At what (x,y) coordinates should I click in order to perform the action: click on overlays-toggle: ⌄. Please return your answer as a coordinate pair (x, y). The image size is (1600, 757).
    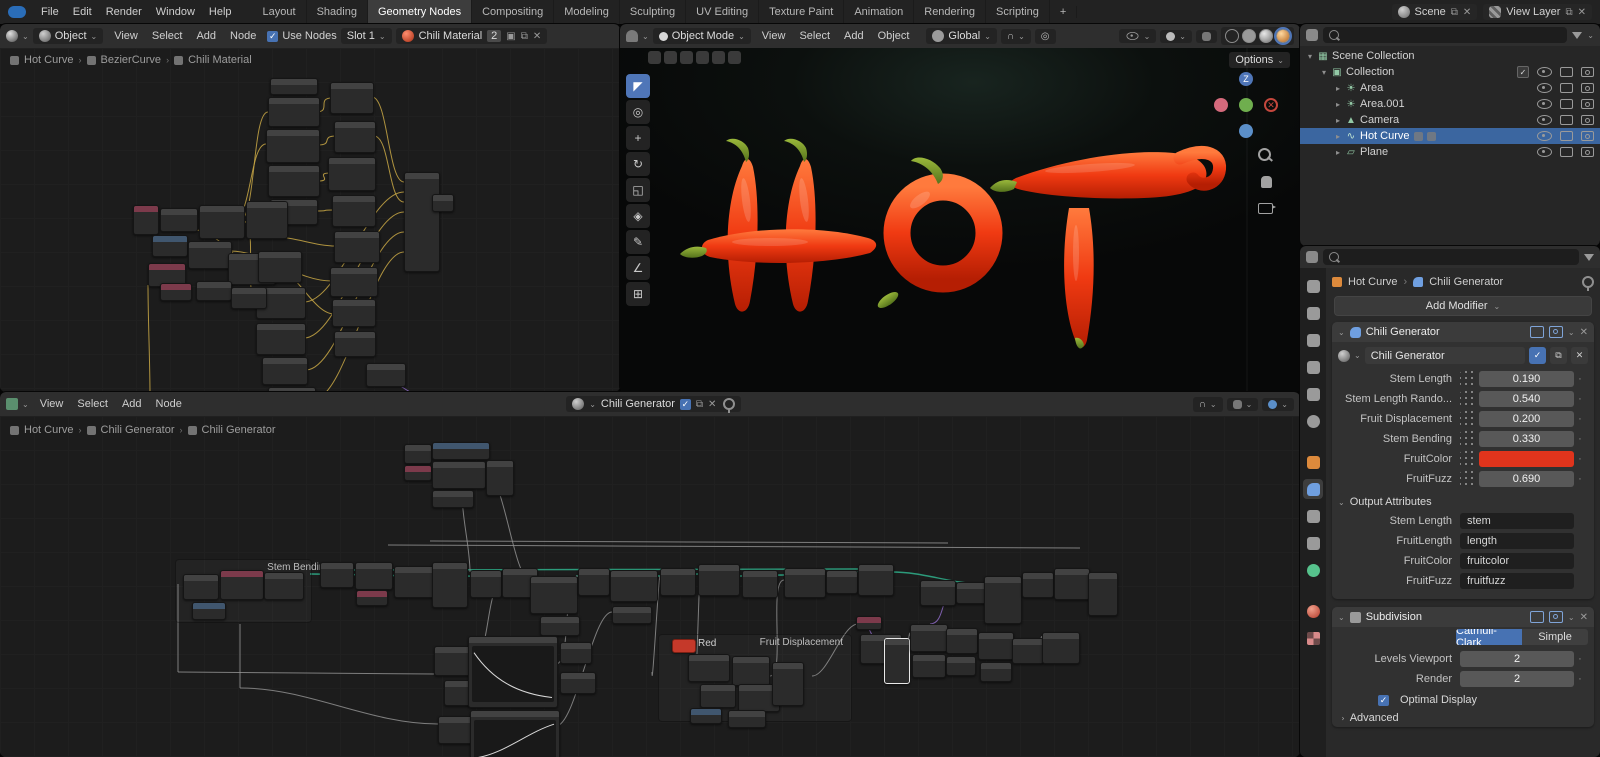
    Looking at the image, I should click on (1176, 36).